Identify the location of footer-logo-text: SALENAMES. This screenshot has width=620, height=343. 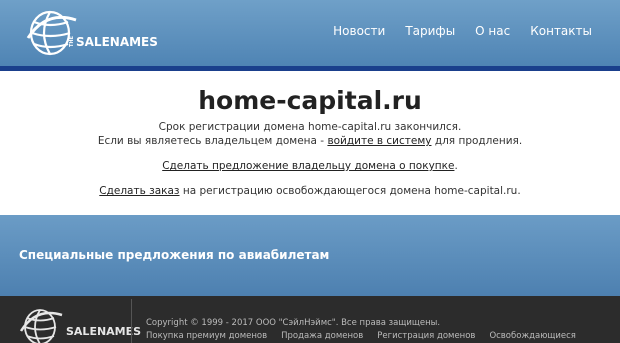
(104, 331).